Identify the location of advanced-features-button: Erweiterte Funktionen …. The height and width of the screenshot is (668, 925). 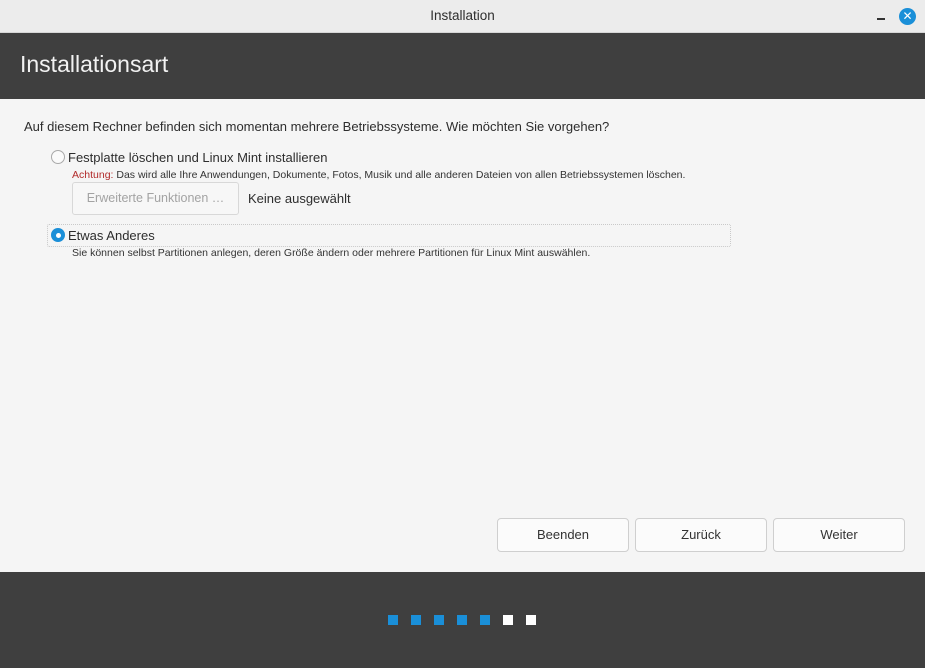
(155, 198).